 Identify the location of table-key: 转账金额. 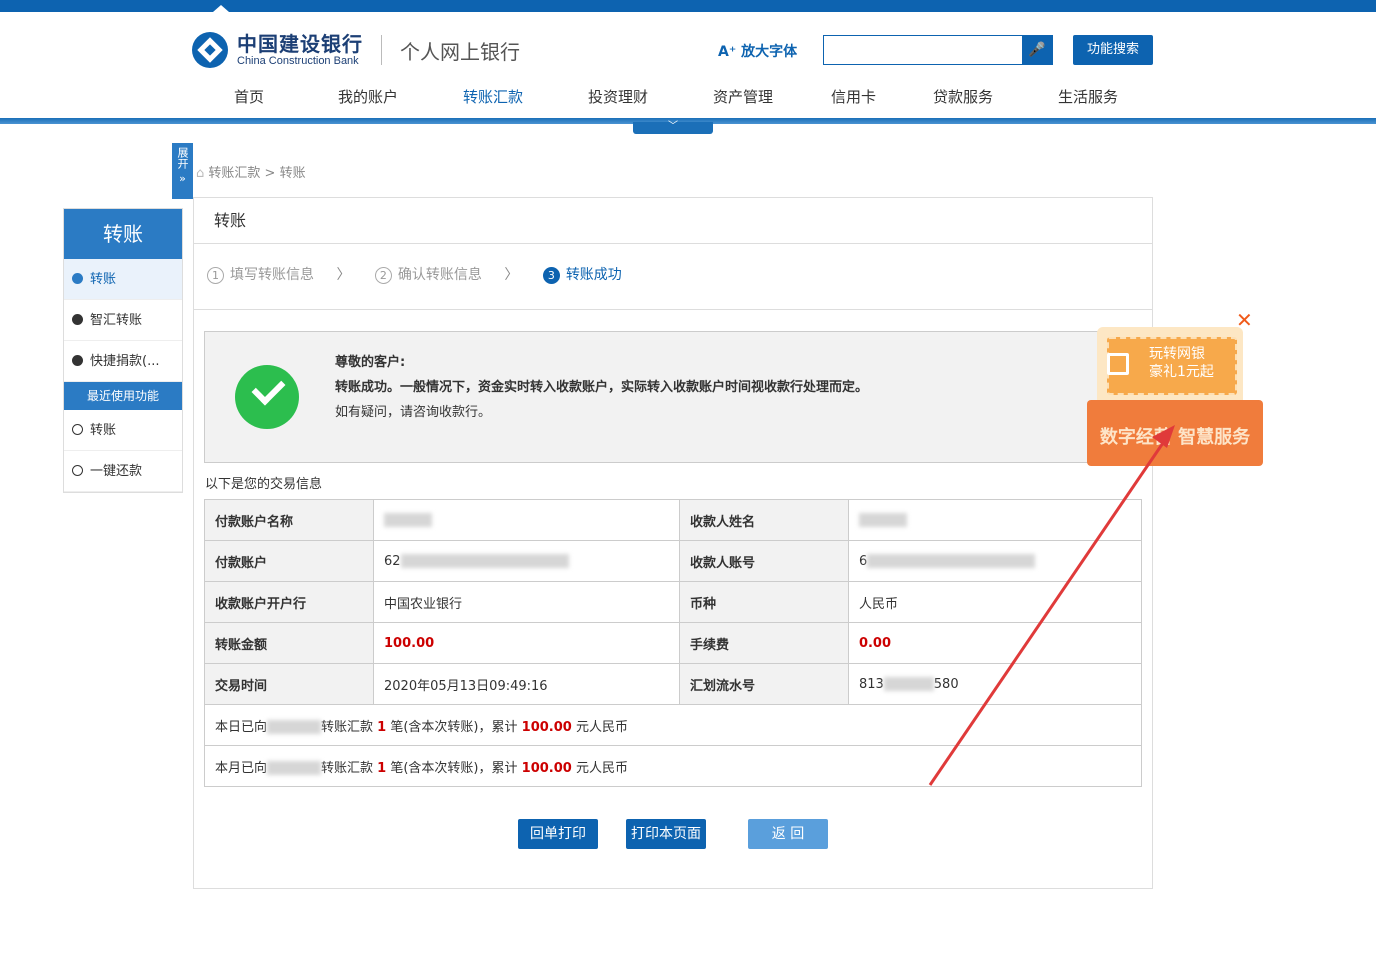
(289, 643).